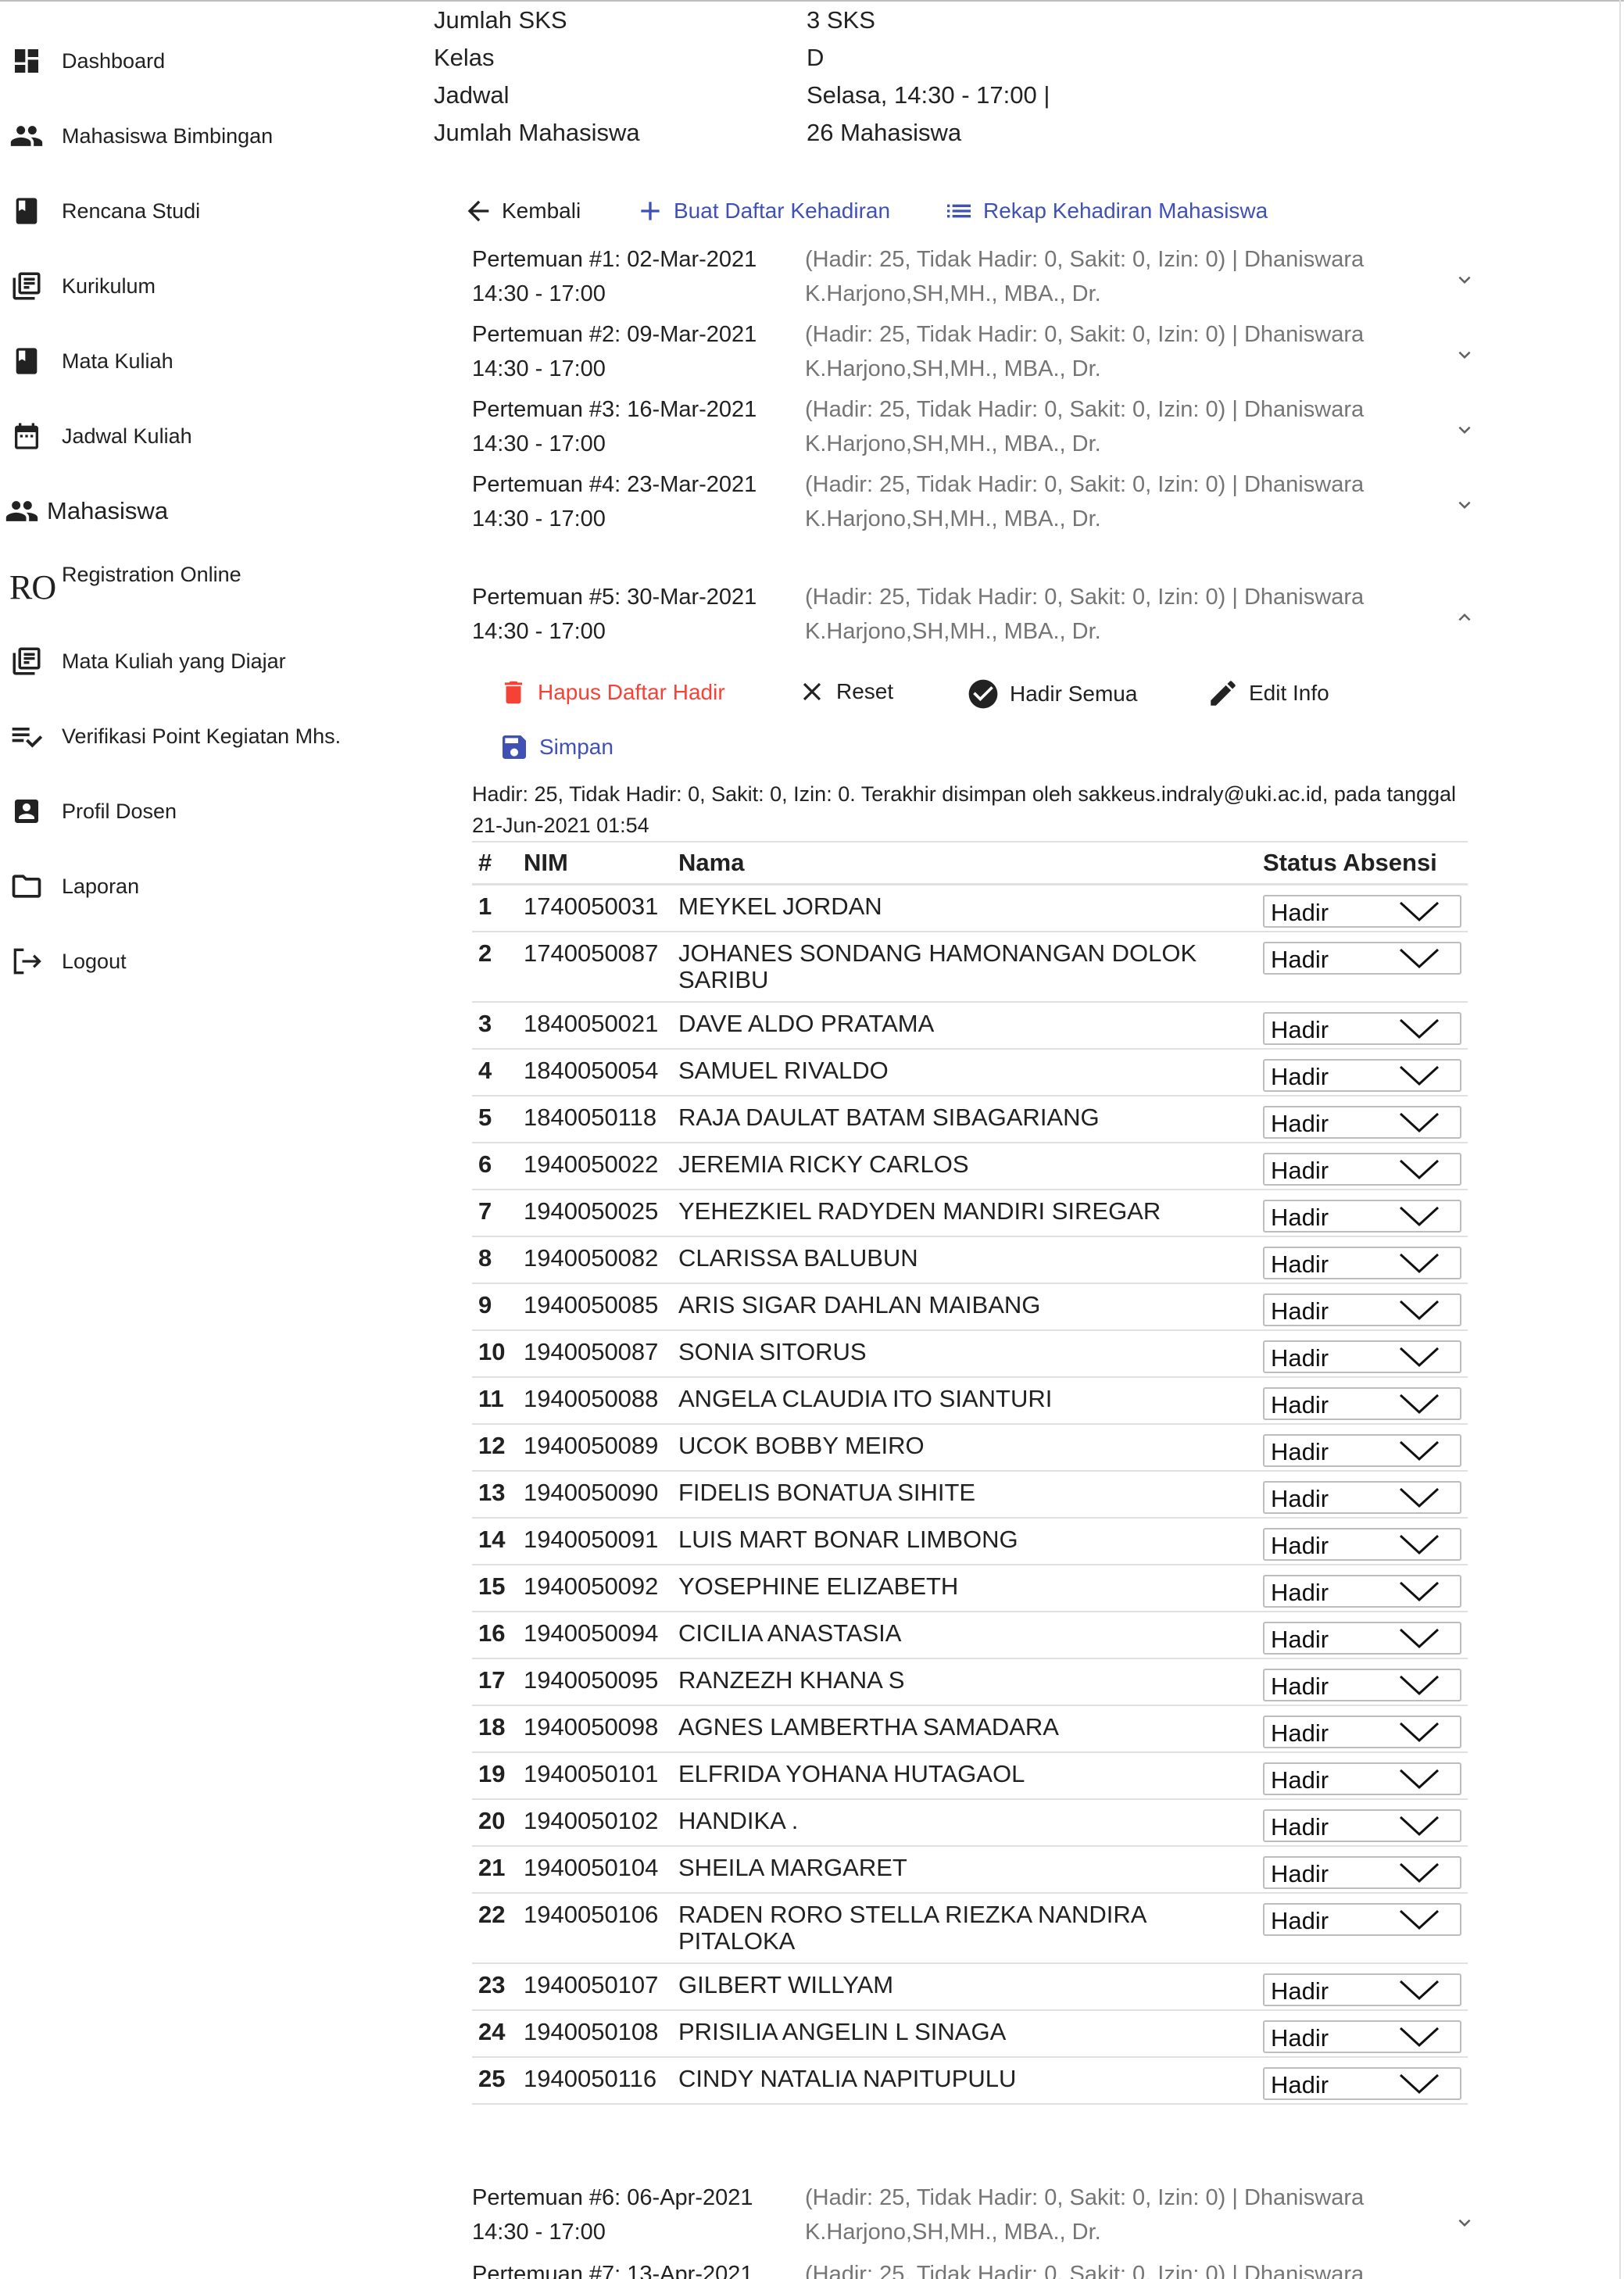 The width and height of the screenshot is (1624, 2279). What do you see at coordinates (818, 1586) in the screenshot?
I see `row-nama: YOSEPHINE ELIZABETH` at bounding box center [818, 1586].